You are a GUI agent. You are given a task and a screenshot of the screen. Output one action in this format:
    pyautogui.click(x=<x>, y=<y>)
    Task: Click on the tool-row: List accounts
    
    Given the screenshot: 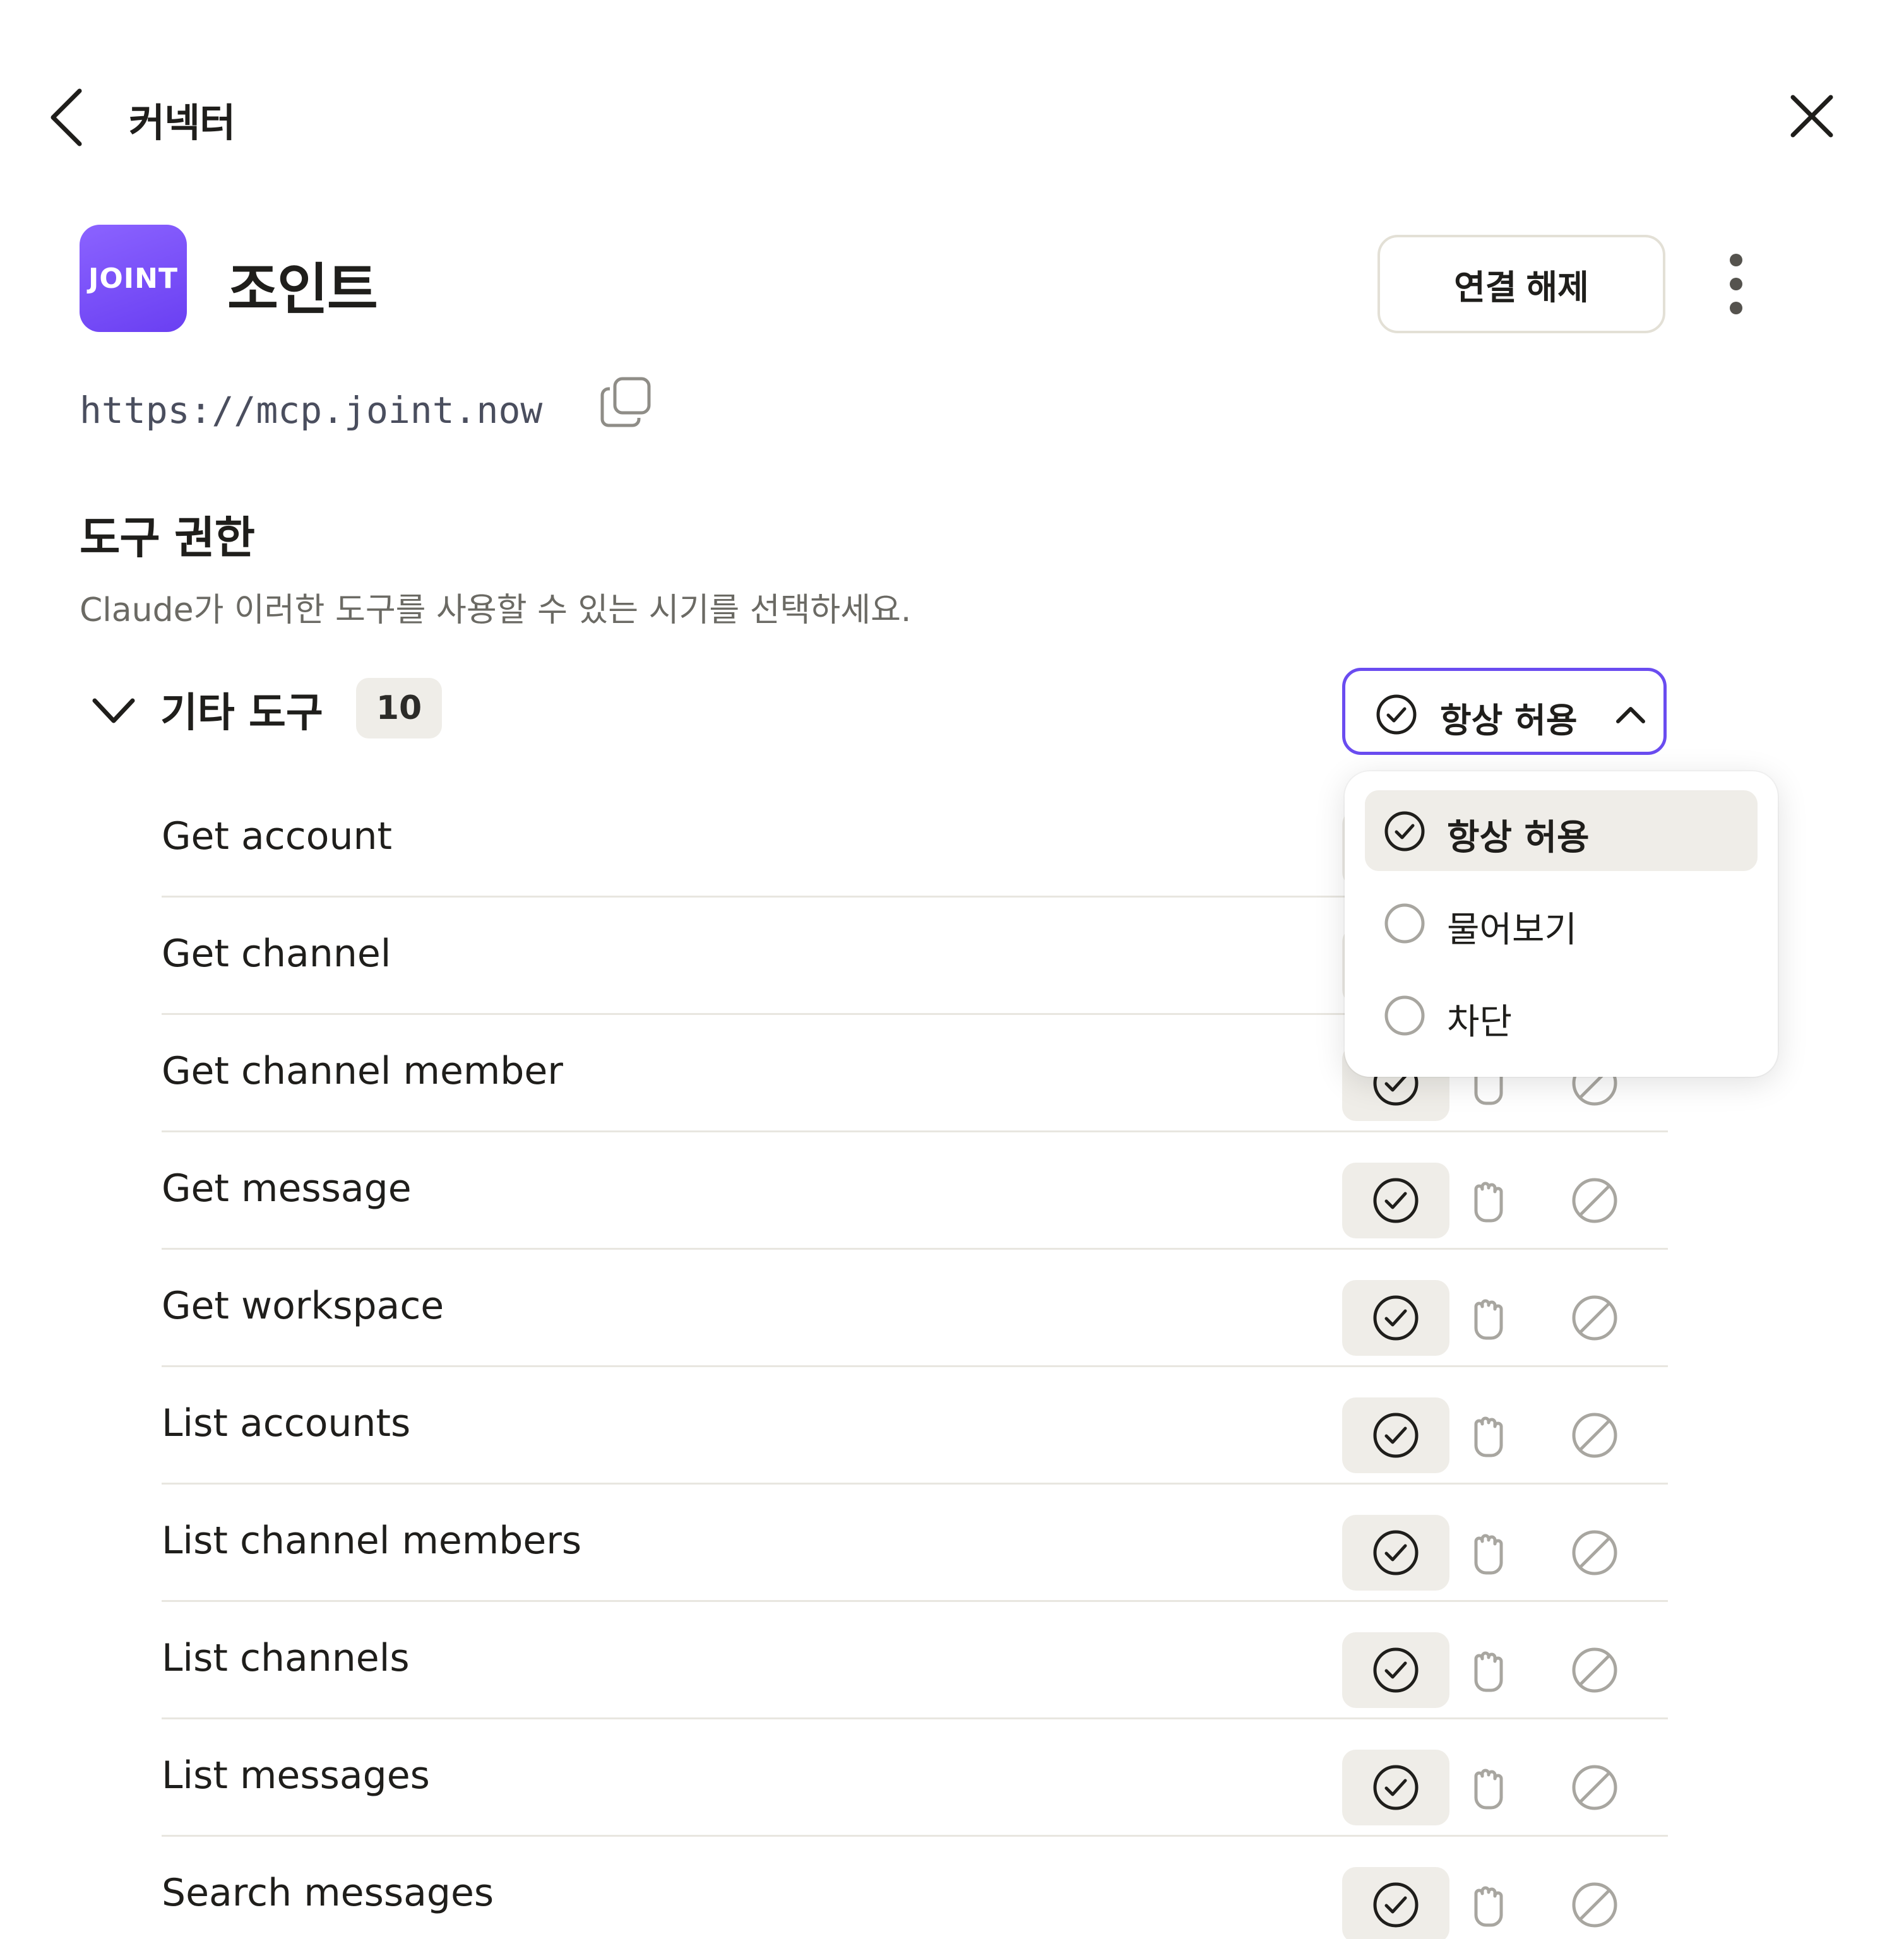 What is the action you would take?
    pyautogui.click(x=915, y=1426)
    